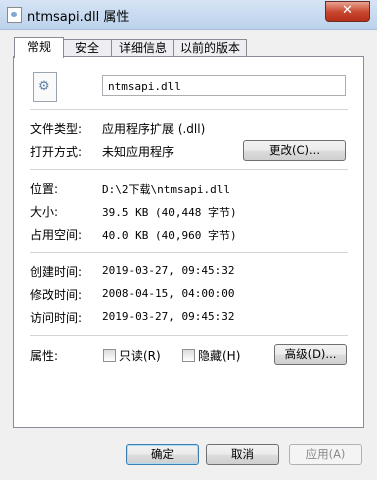 The height and width of the screenshot is (480, 377). What do you see at coordinates (242, 454) in the screenshot?
I see `cancel-button: 取消` at bounding box center [242, 454].